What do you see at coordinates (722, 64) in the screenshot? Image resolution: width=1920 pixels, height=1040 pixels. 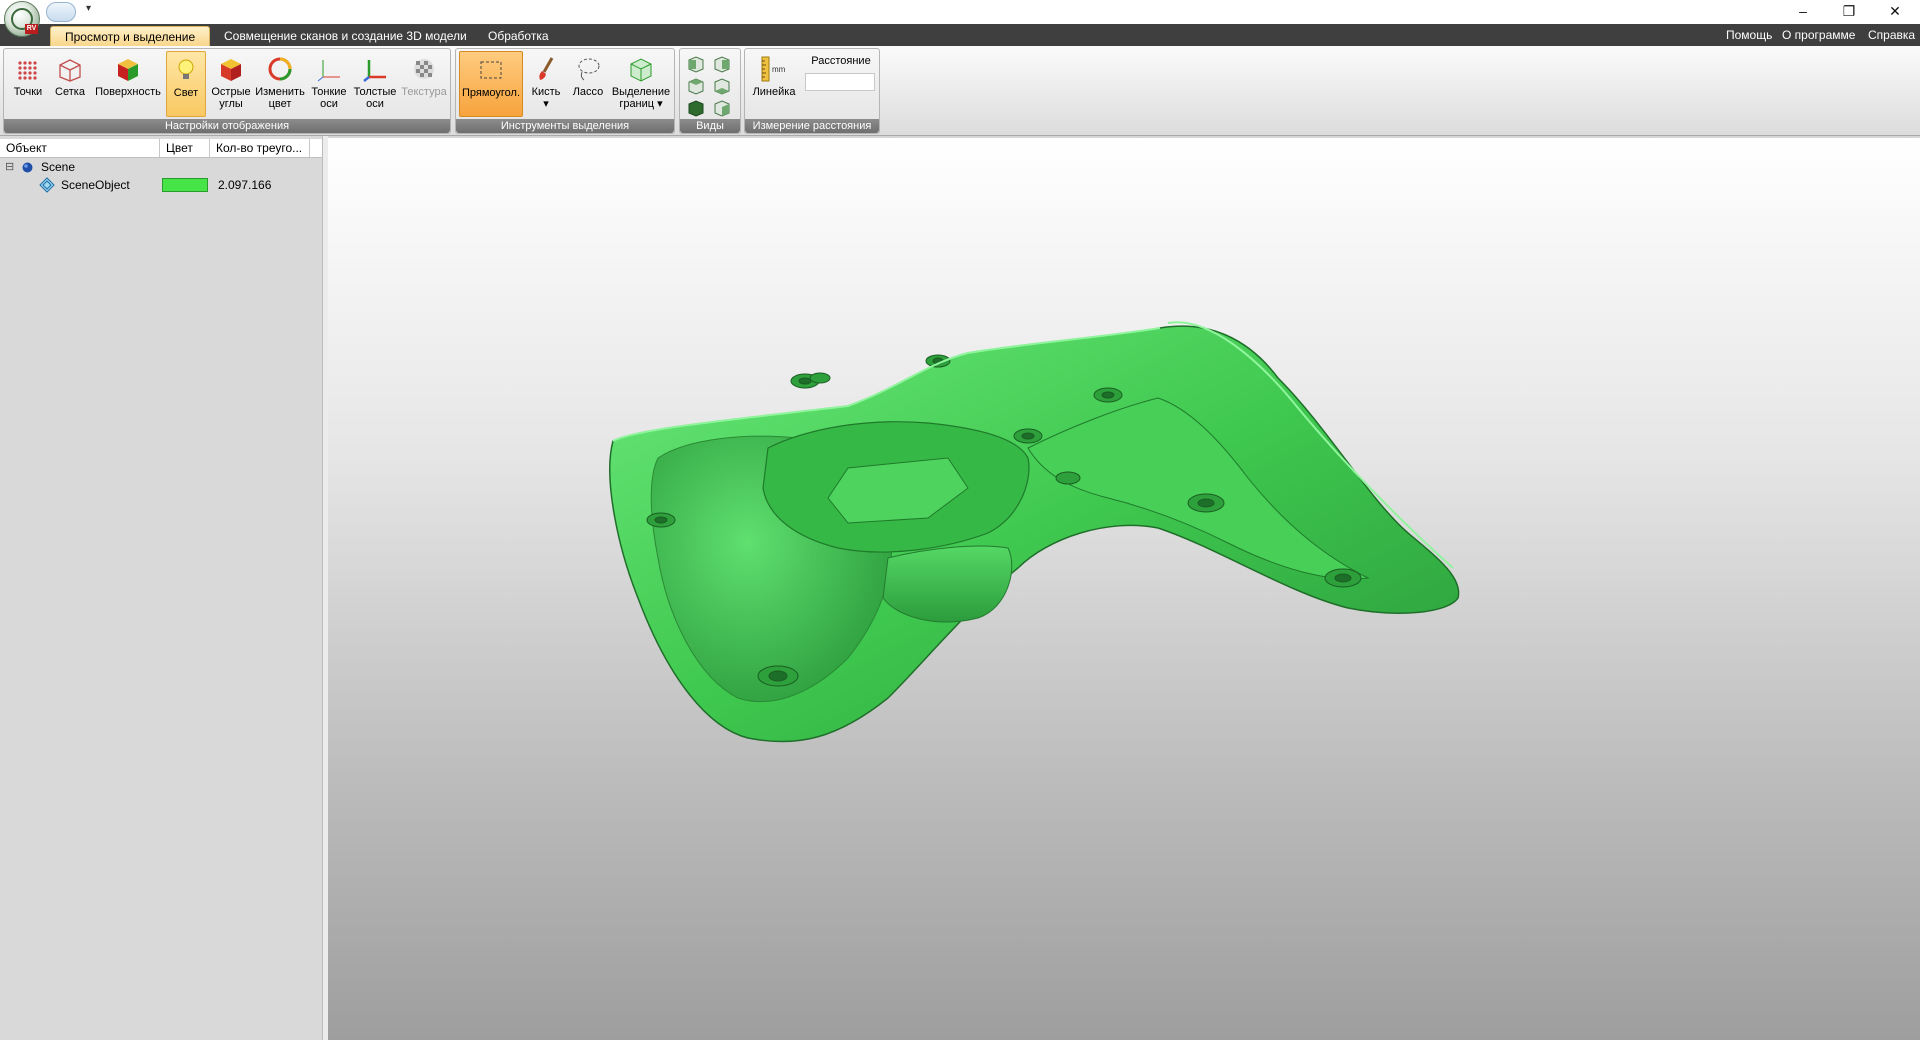 I see `view-back-icon` at bounding box center [722, 64].